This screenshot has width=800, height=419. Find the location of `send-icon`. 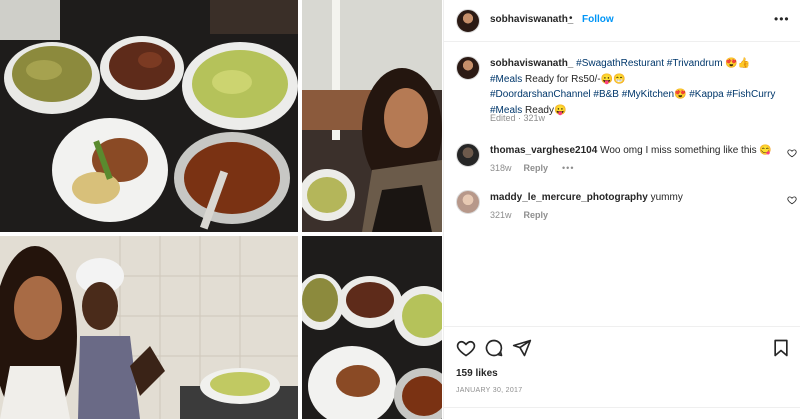

send-icon is located at coordinates (522, 348).